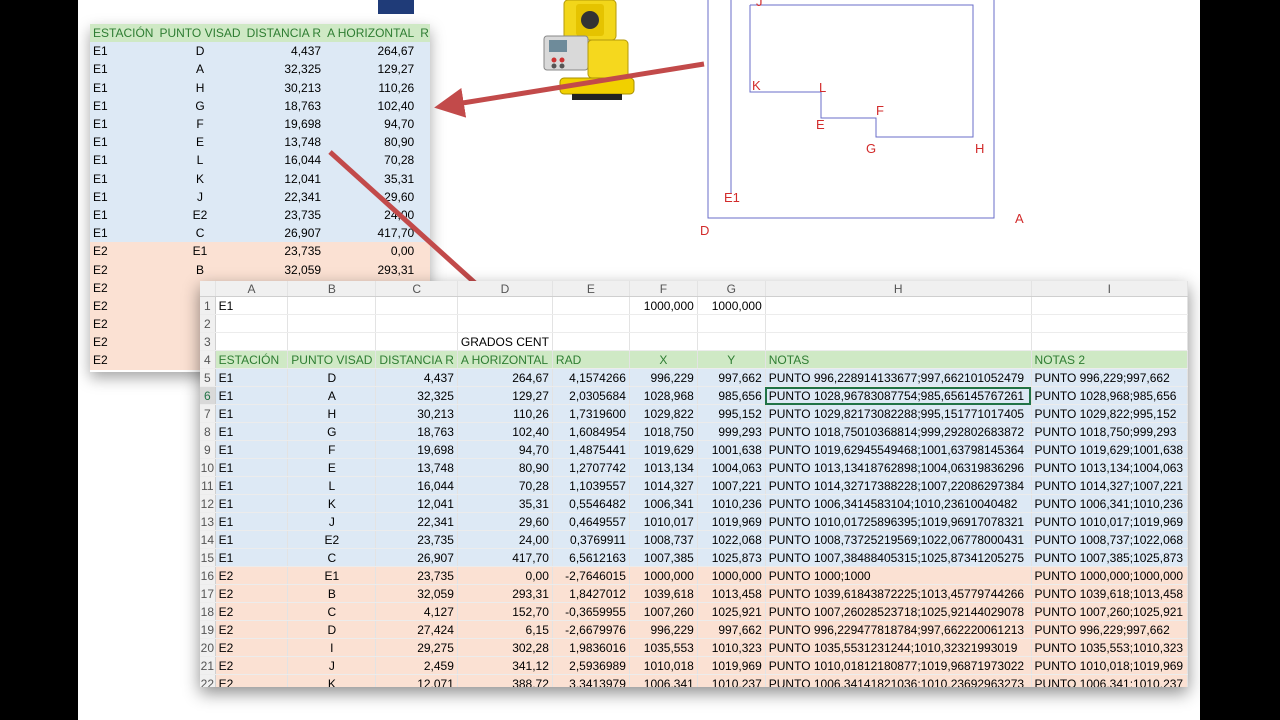 The width and height of the screenshot is (1280, 720). I want to click on row-number: 12, so click(208, 503).